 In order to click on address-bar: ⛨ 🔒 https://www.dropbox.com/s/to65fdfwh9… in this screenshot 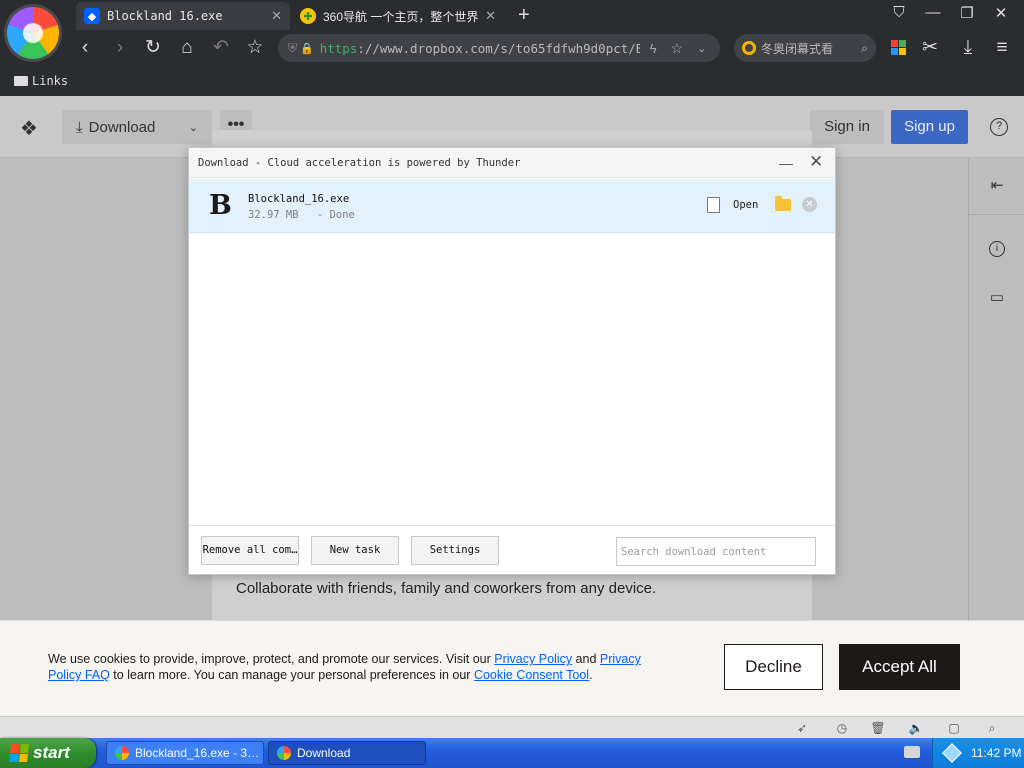, I will do `click(499, 48)`.